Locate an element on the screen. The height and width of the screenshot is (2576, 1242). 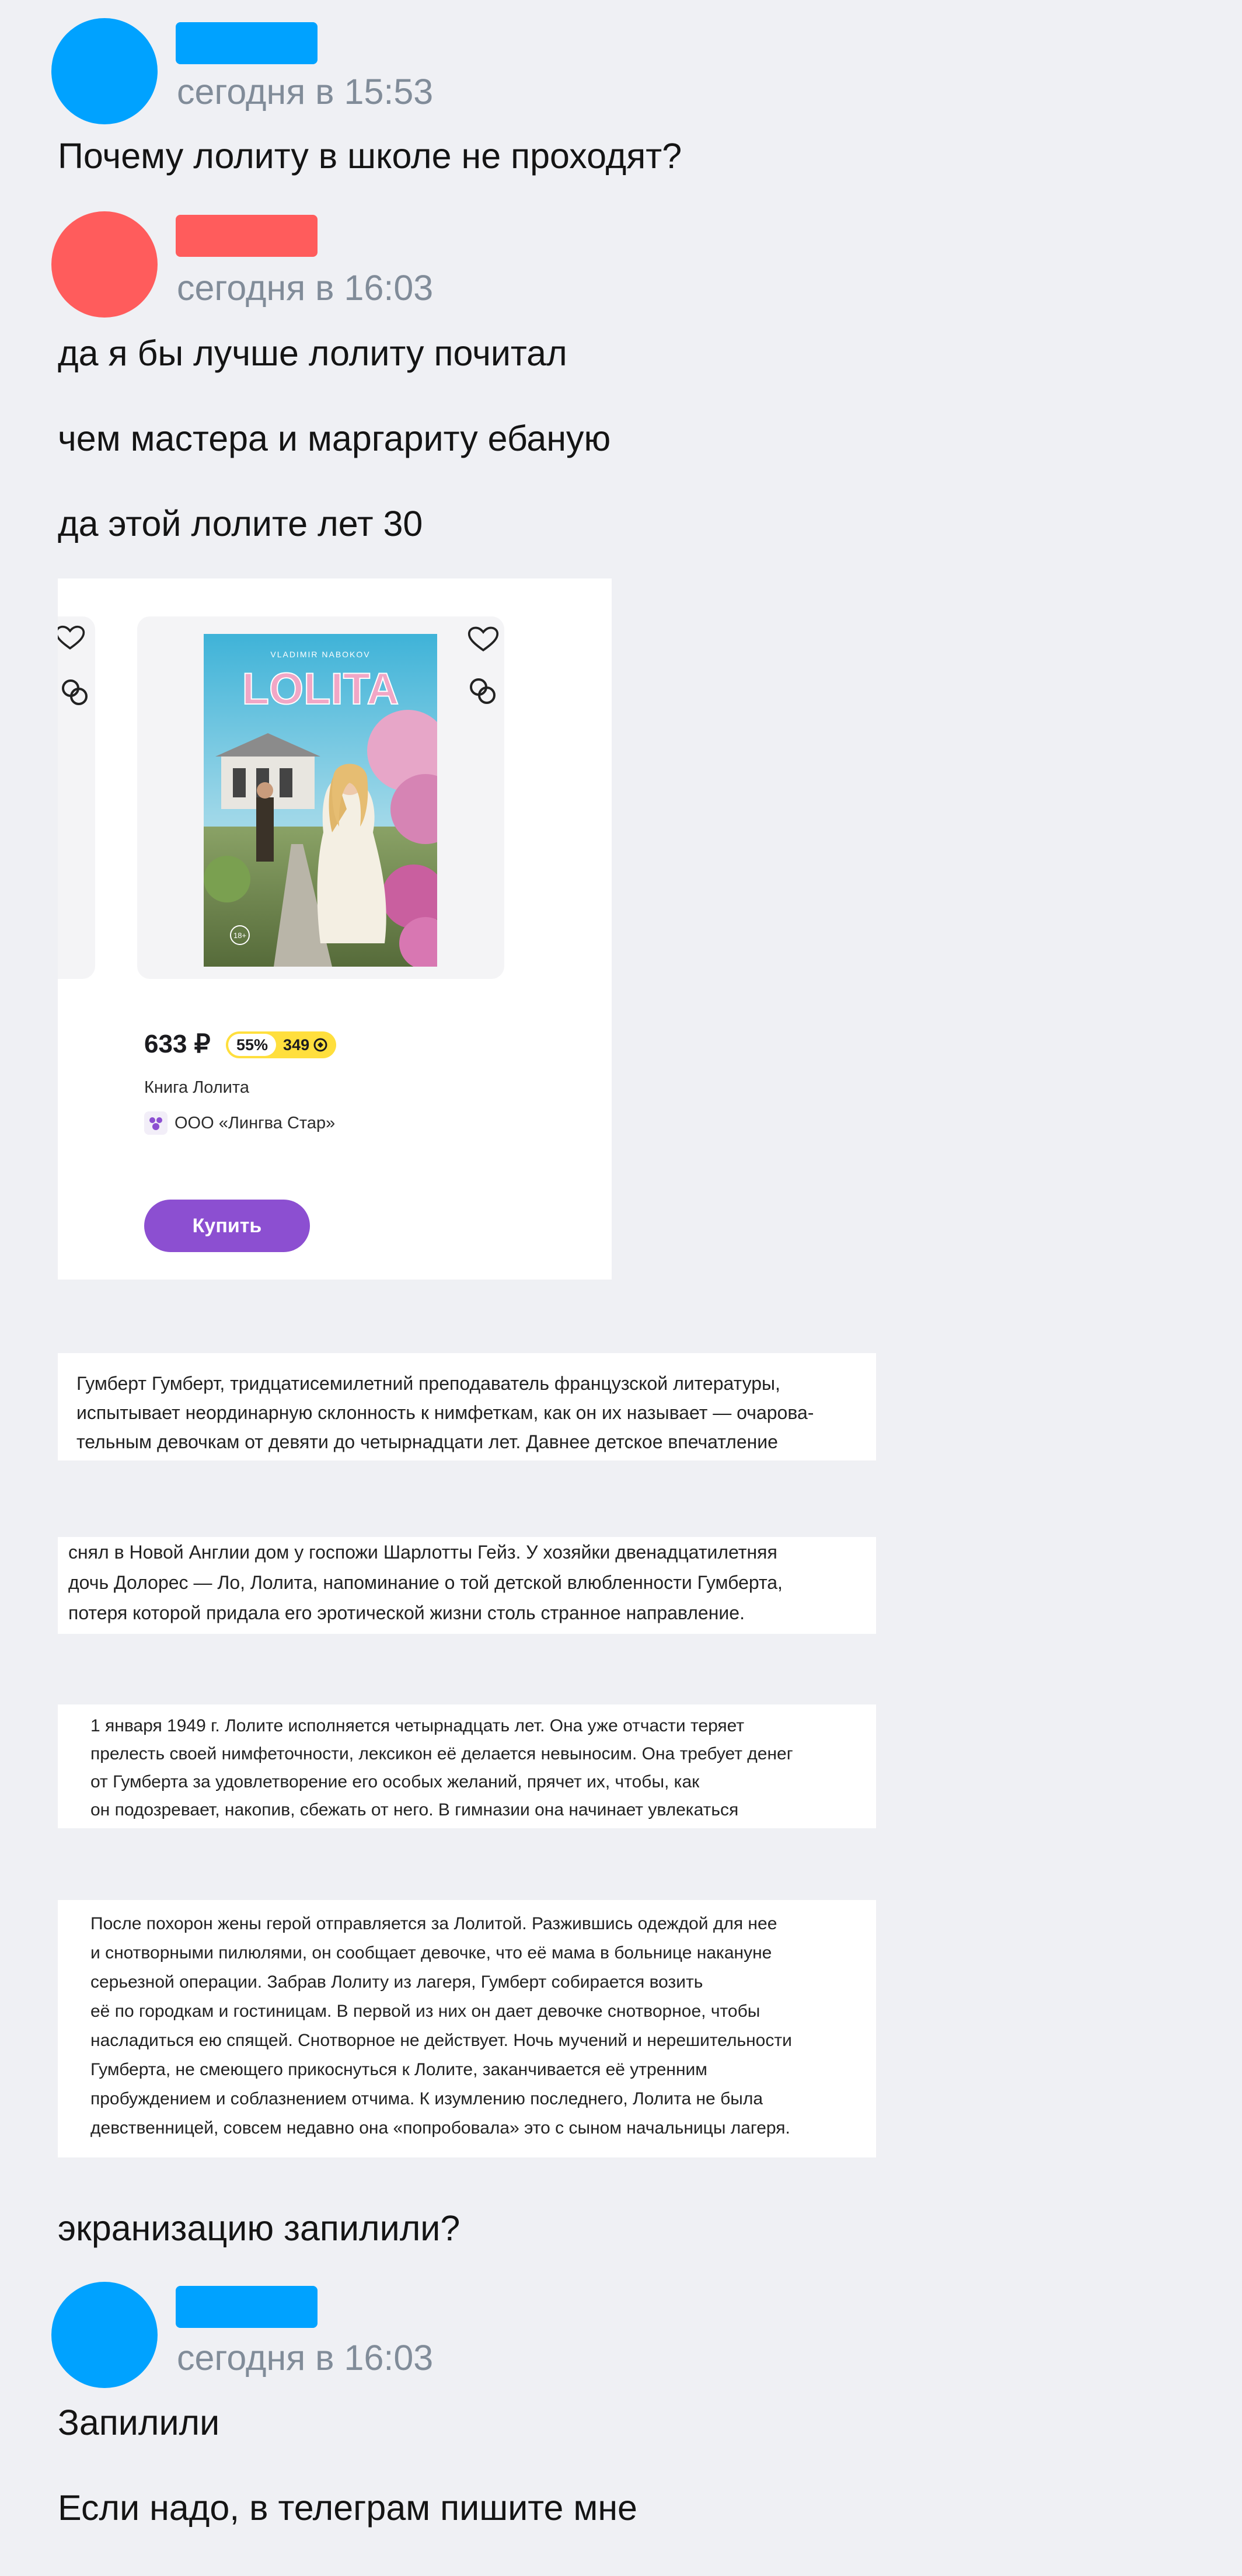
message-text: экранизацию запилили? is located at coordinates (259, 2228).